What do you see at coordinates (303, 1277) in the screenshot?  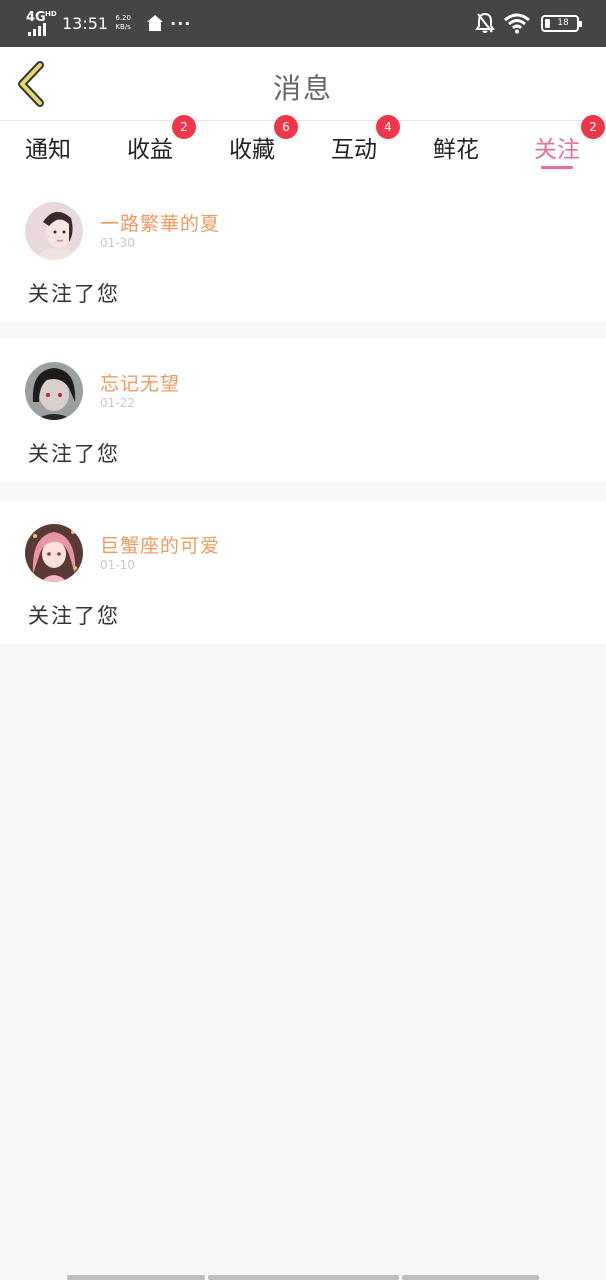 I see `gesture-bar-center` at bounding box center [303, 1277].